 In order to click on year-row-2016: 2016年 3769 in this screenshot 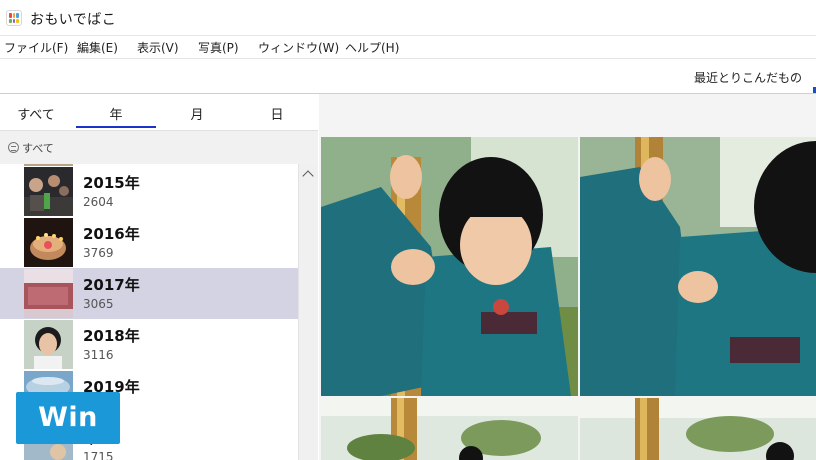, I will do `click(149, 242)`.